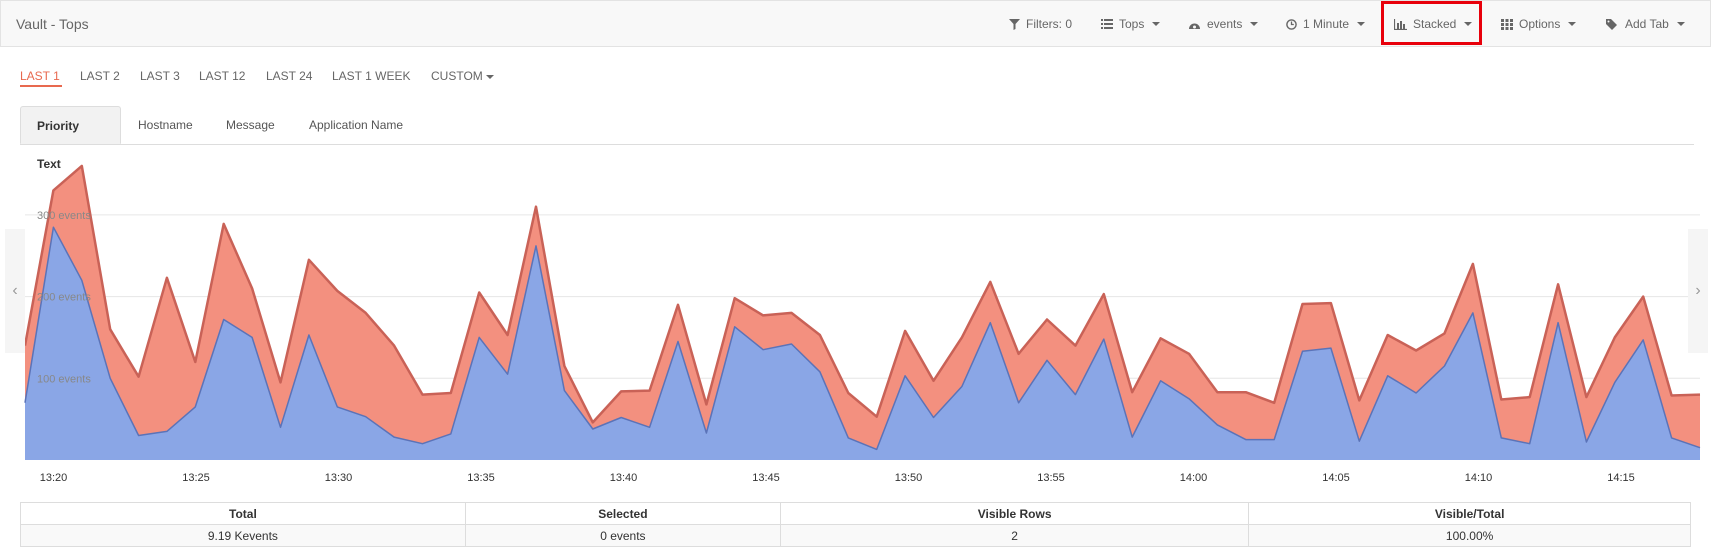 This screenshot has width=1713, height=559. What do you see at coordinates (1507, 24) in the screenshot?
I see `grid-icon` at bounding box center [1507, 24].